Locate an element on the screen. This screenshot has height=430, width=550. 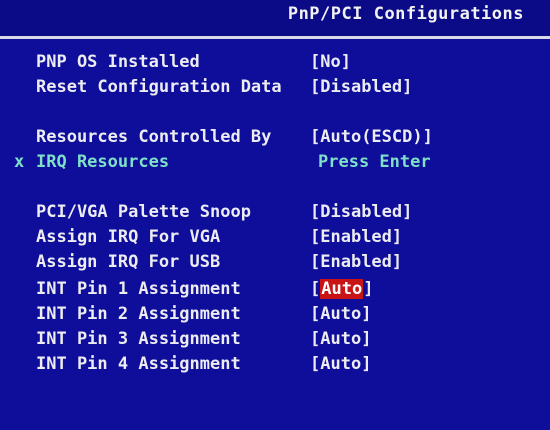
setting-assign-irq-for-usb: Assign IRQ For USB [Enabled] is located at coordinates (275, 262).